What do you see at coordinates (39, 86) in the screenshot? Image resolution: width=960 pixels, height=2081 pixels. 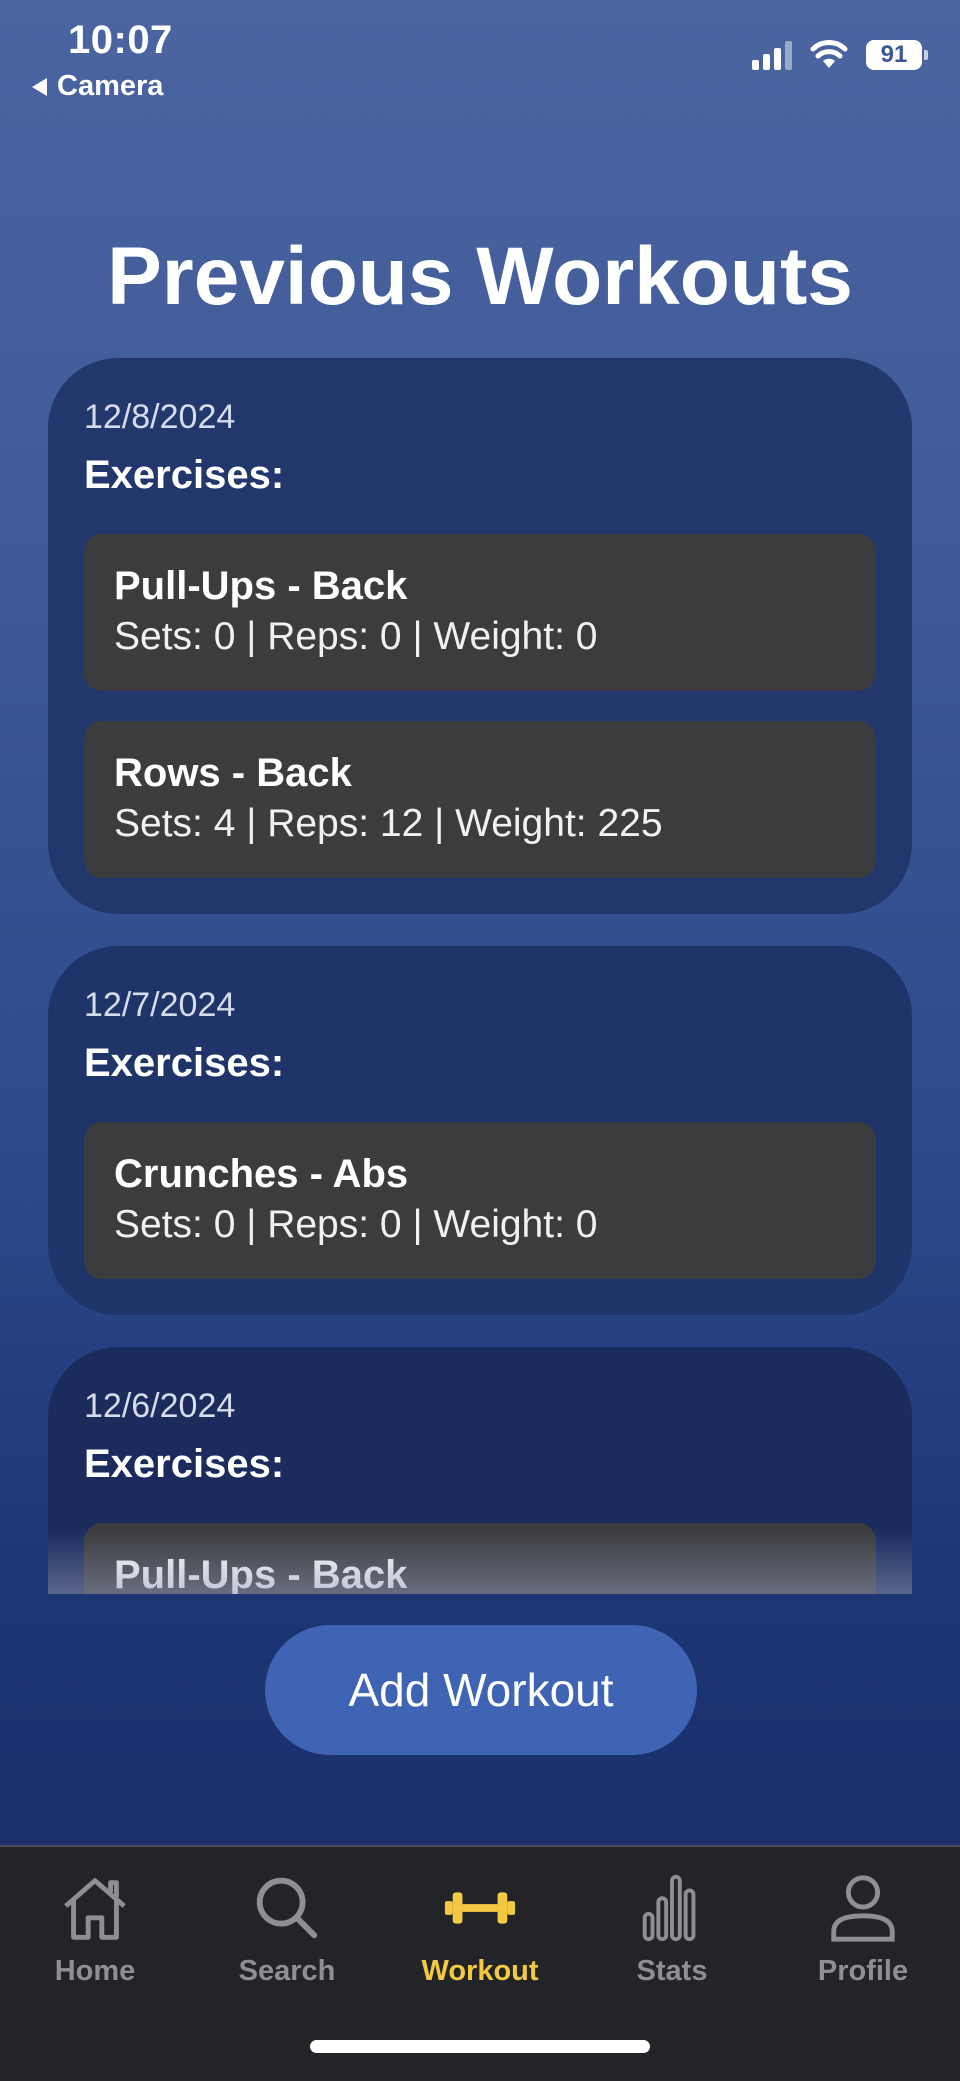 I see `back-arrow-icon` at bounding box center [39, 86].